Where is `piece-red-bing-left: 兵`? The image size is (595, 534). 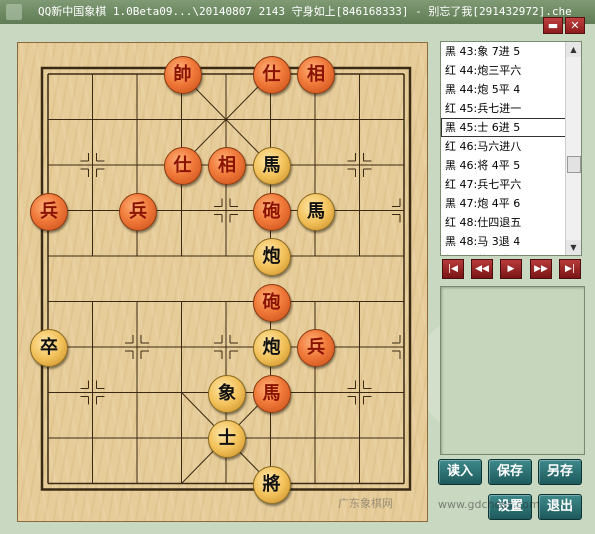
piece-red-bing-left: 兵 is located at coordinates (49, 211).